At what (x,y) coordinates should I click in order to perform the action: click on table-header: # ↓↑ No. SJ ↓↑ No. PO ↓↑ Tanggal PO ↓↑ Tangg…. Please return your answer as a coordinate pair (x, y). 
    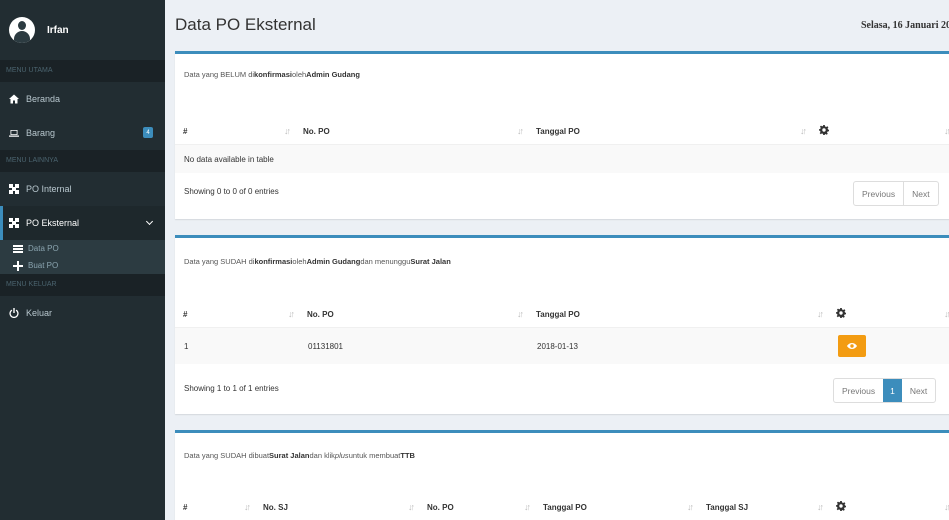
    Looking at the image, I should click on (562, 506).